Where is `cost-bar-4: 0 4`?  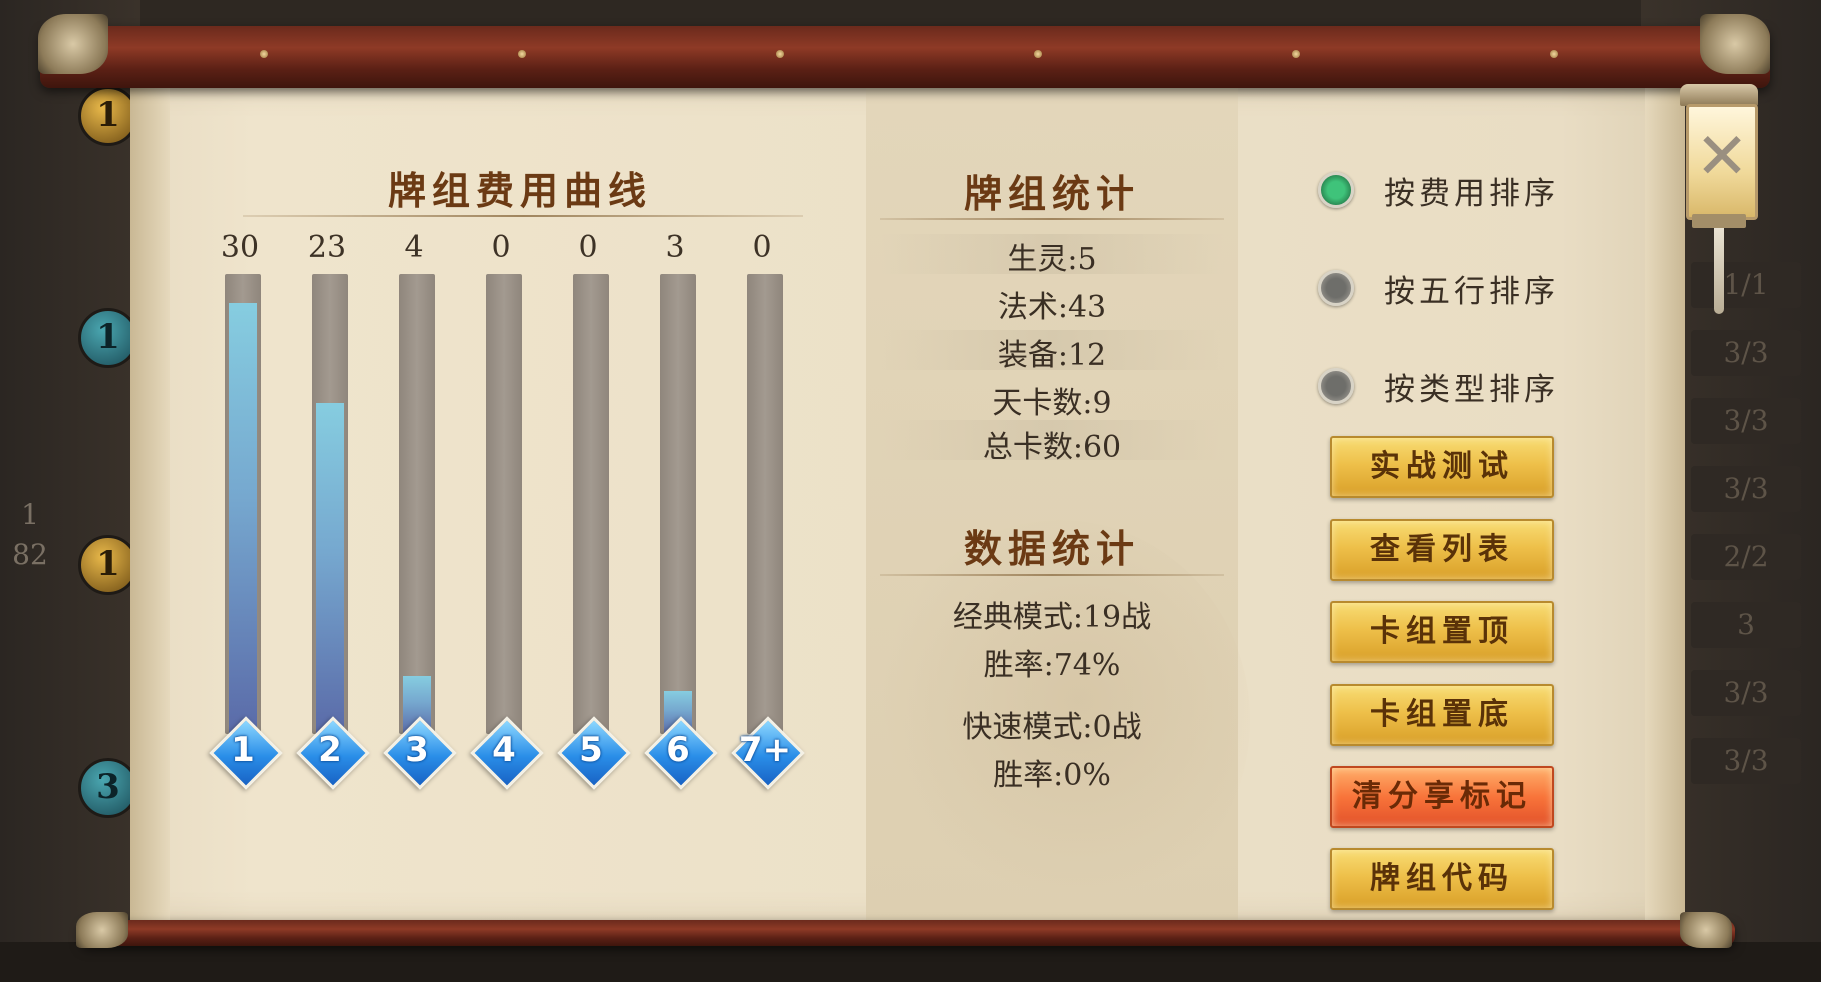 cost-bar-4: 0 4 is located at coordinates (507, 535).